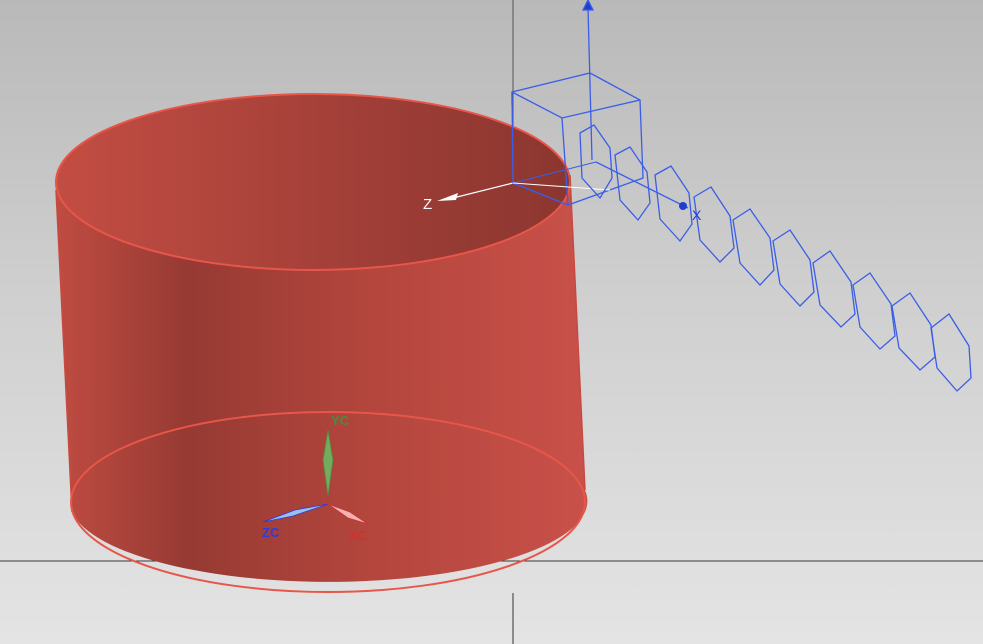 This screenshot has height=644, width=983. Describe the element at coordinates (590, 84) in the screenshot. I see `y-axis-line` at that location.